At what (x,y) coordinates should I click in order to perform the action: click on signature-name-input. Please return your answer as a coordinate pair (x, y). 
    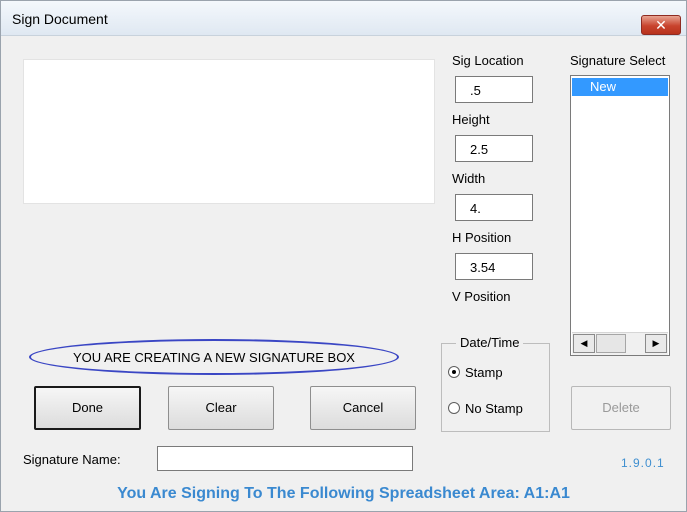
    Looking at the image, I should click on (285, 458).